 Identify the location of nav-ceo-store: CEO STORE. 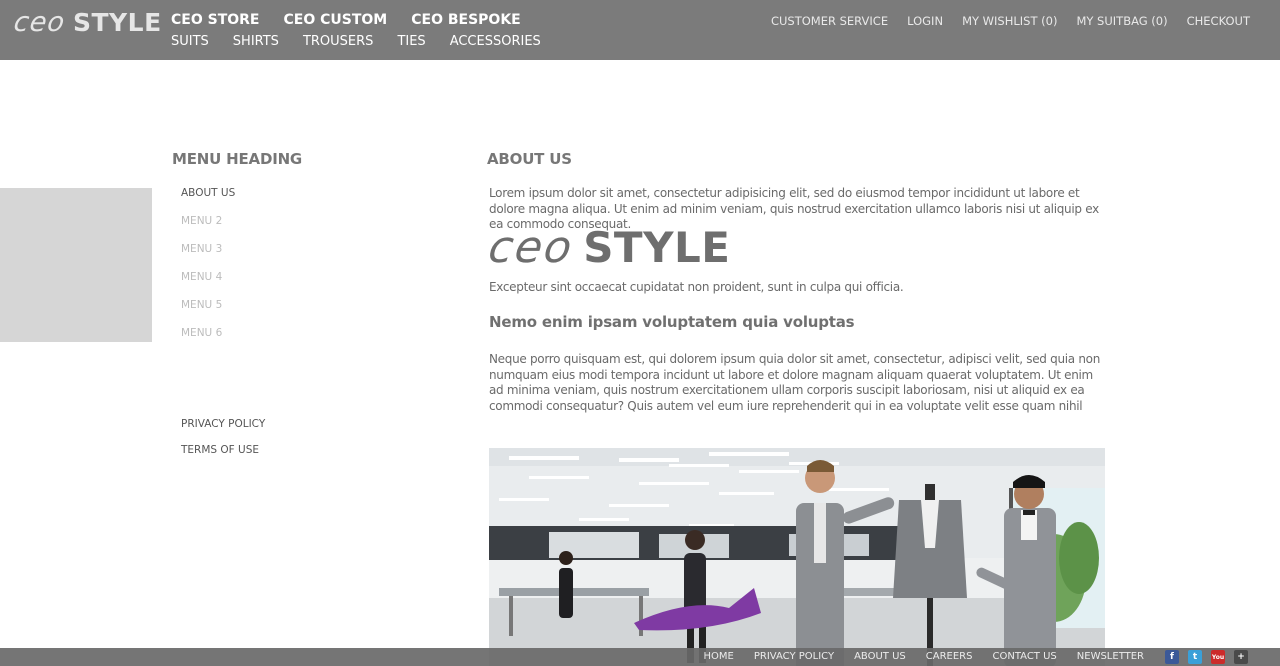
(215, 20).